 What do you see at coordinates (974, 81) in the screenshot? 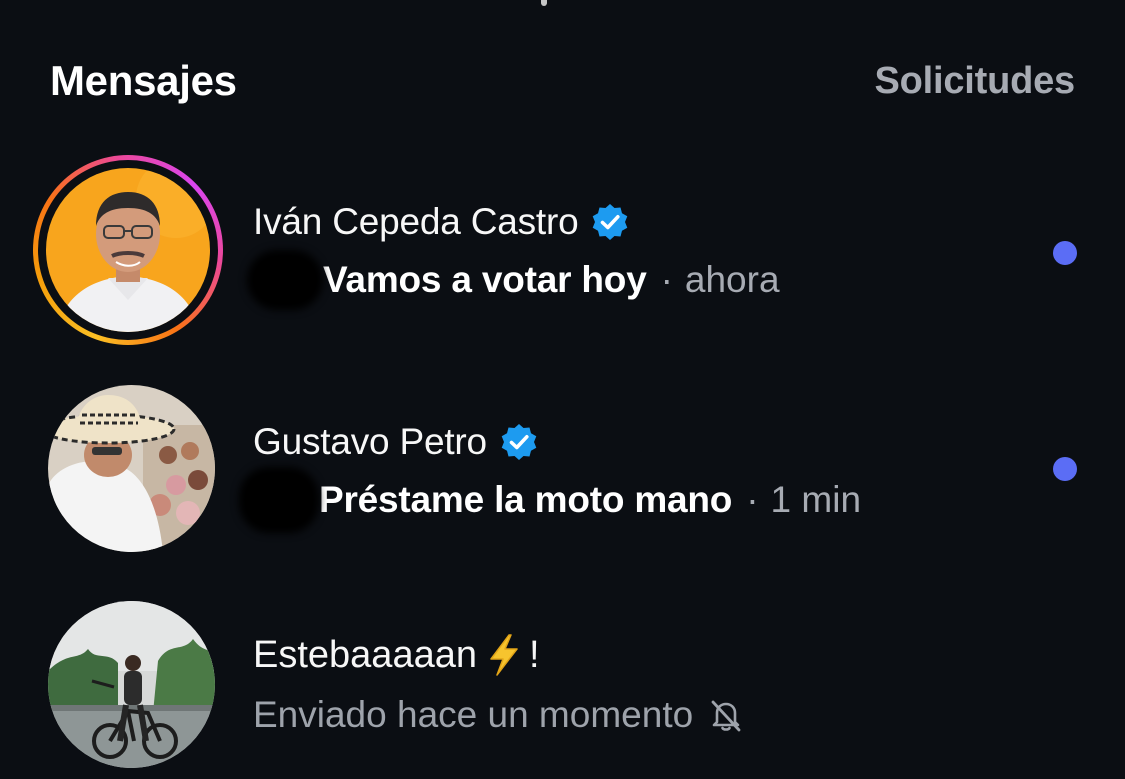
I see `requests-link: Solicitudes` at bounding box center [974, 81].